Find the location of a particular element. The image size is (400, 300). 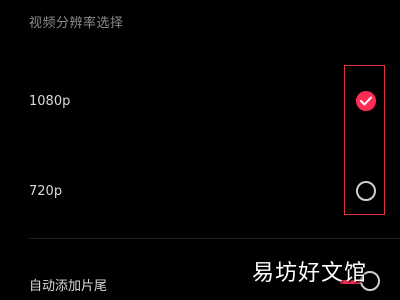

resolution-option-720p: 720p is located at coordinates (200, 192).